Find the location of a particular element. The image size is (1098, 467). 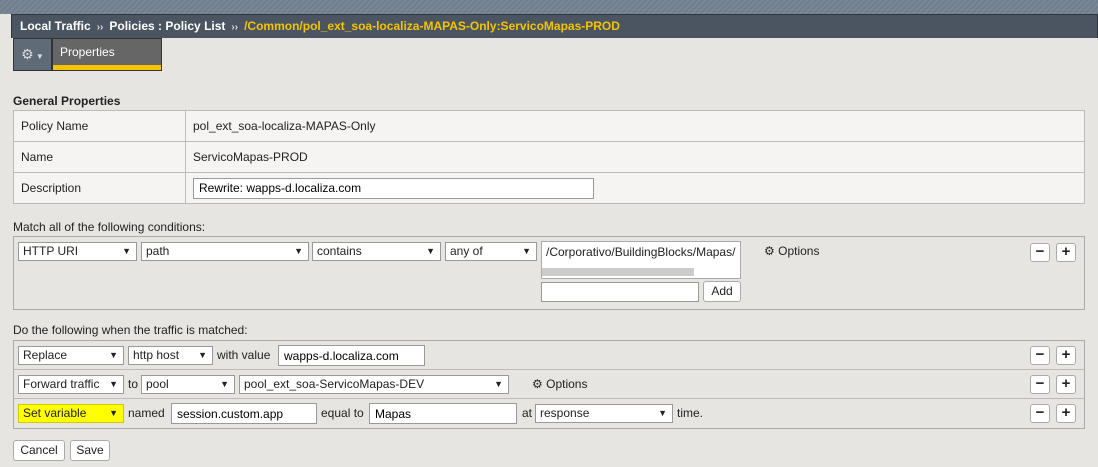

action-select: Forward traffic ▼ is located at coordinates (71, 384).